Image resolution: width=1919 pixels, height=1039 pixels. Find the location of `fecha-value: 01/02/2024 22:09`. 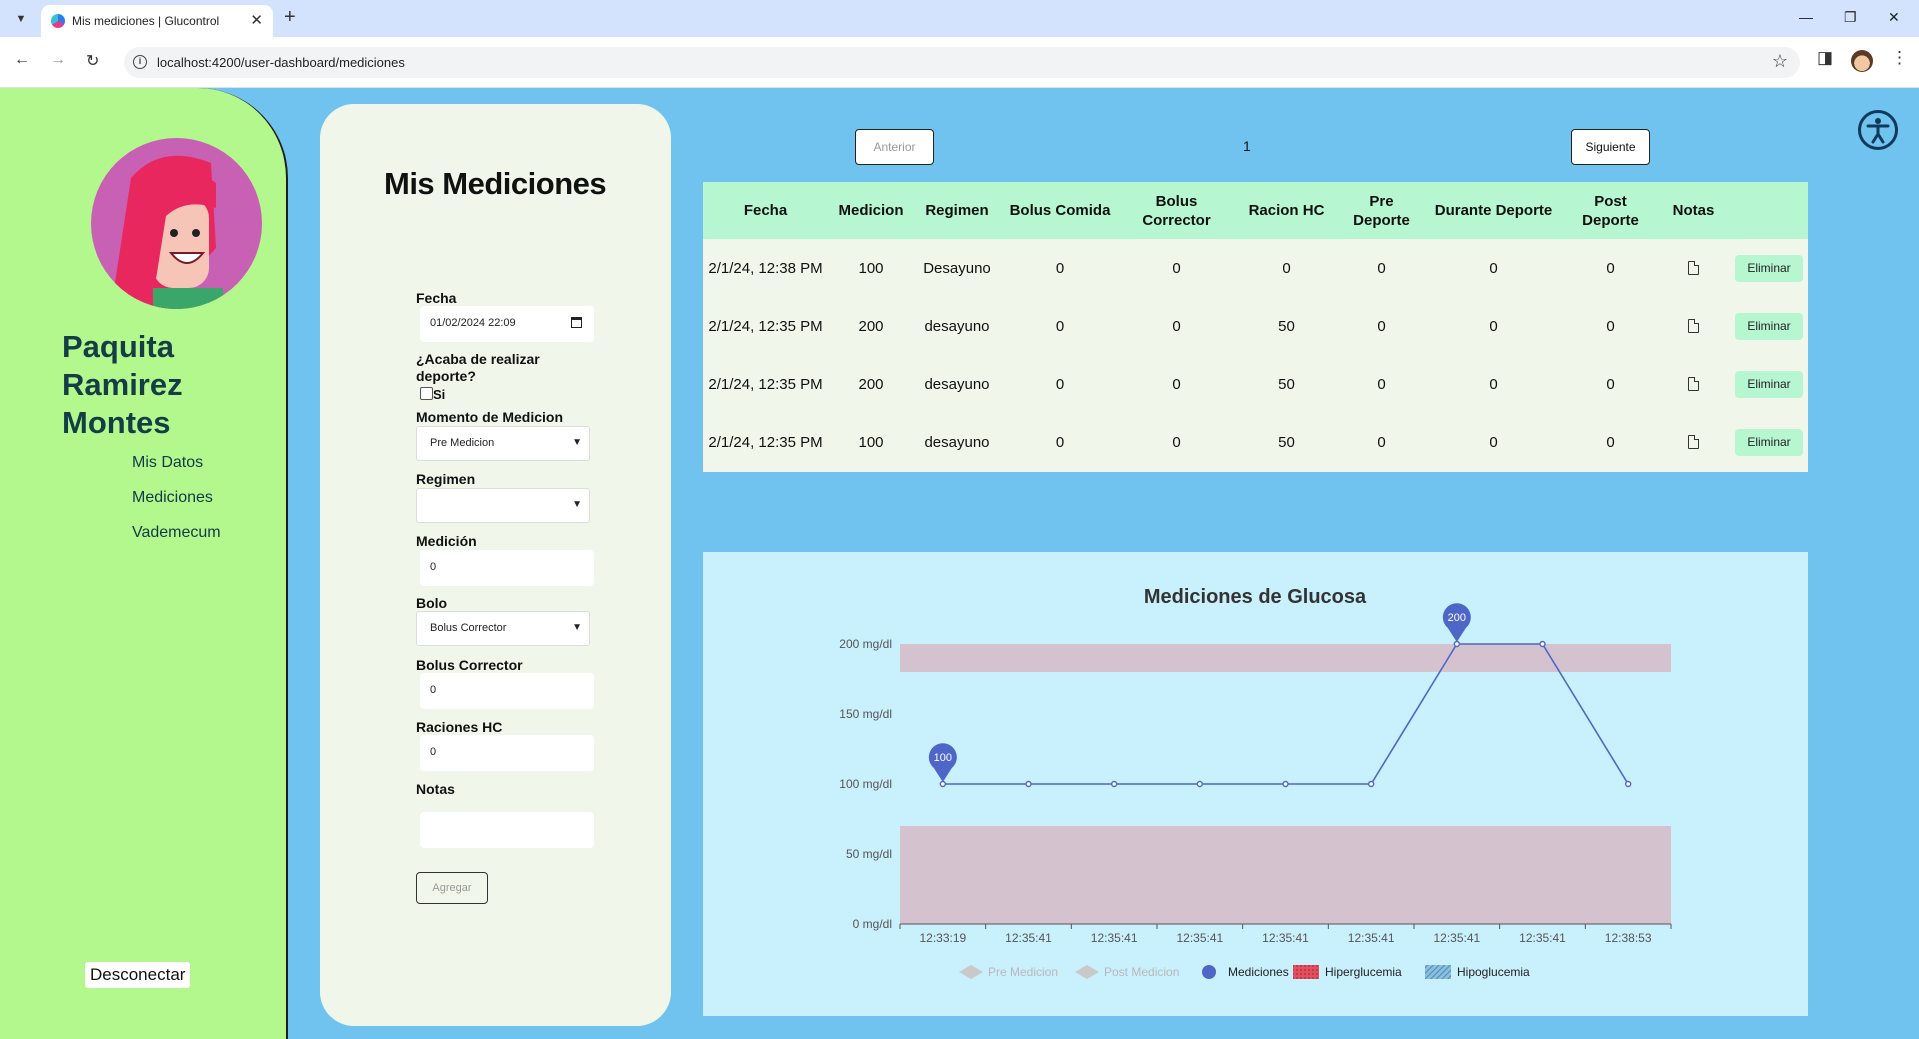

fecha-value: 01/02/2024 22:09 is located at coordinates (473, 323).